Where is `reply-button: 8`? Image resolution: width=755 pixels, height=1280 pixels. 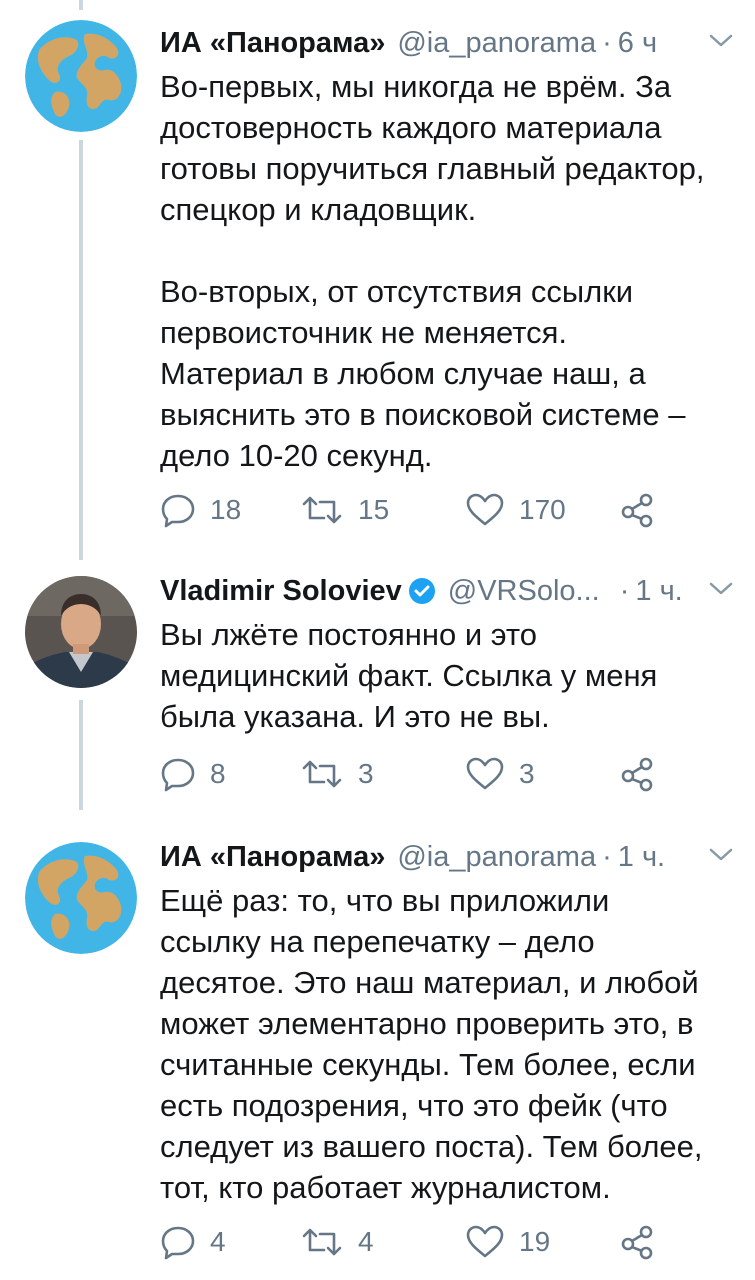 reply-button: 8 is located at coordinates (193, 774).